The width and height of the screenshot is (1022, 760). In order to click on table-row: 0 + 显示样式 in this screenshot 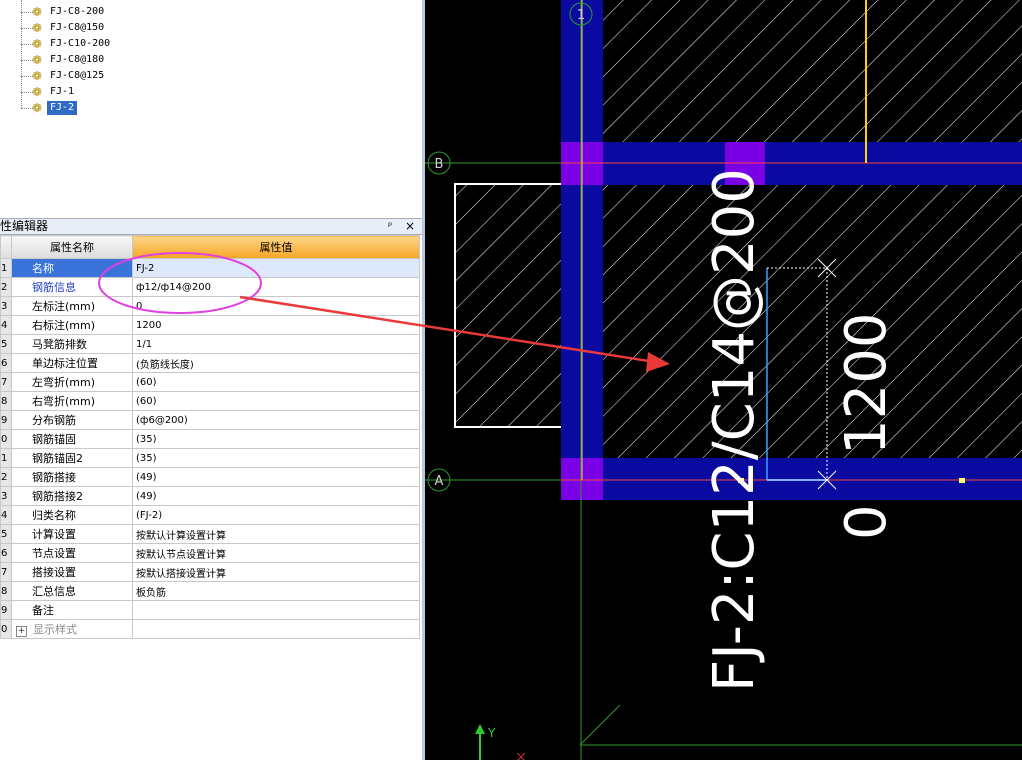, I will do `click(210, 629)`.